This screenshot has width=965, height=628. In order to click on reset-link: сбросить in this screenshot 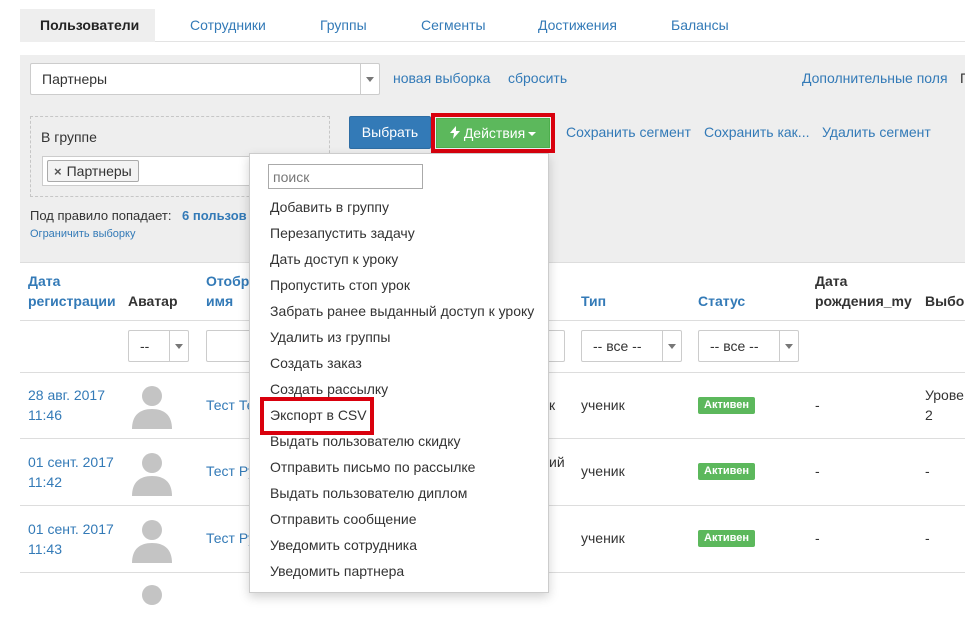, I will do `click(537, 78)`.